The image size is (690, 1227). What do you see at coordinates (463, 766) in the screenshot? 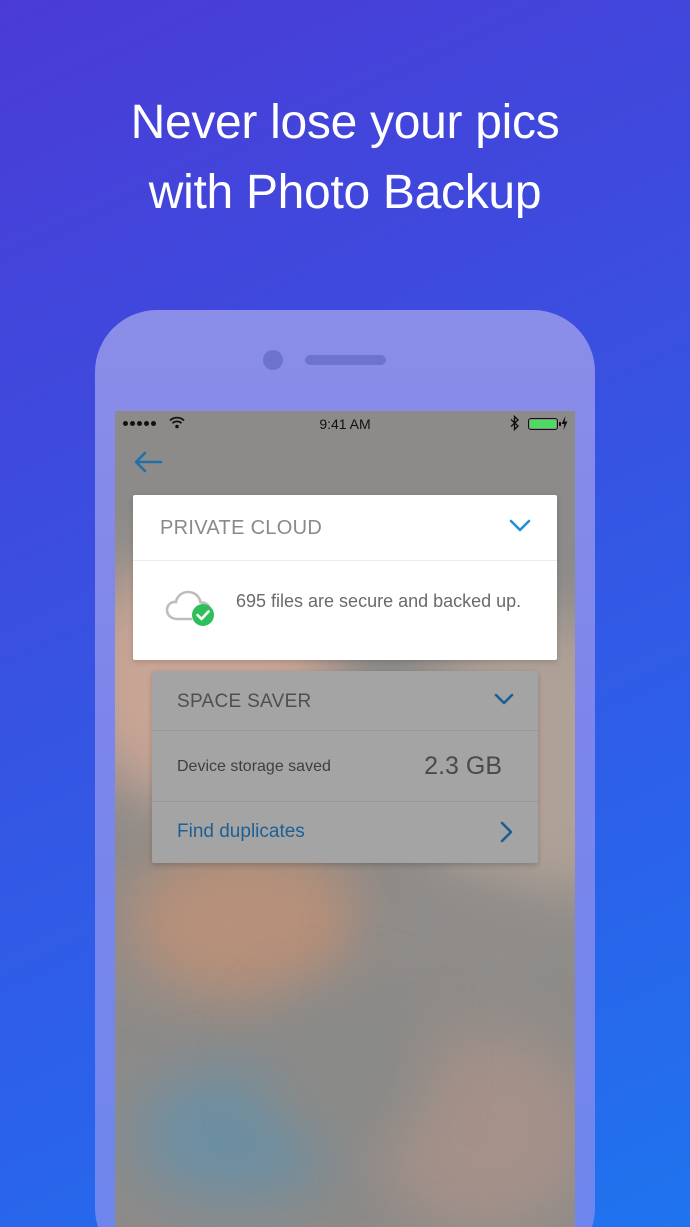
I see `device-storage-value: 2.3 GB` at bounding box center [463, 766].